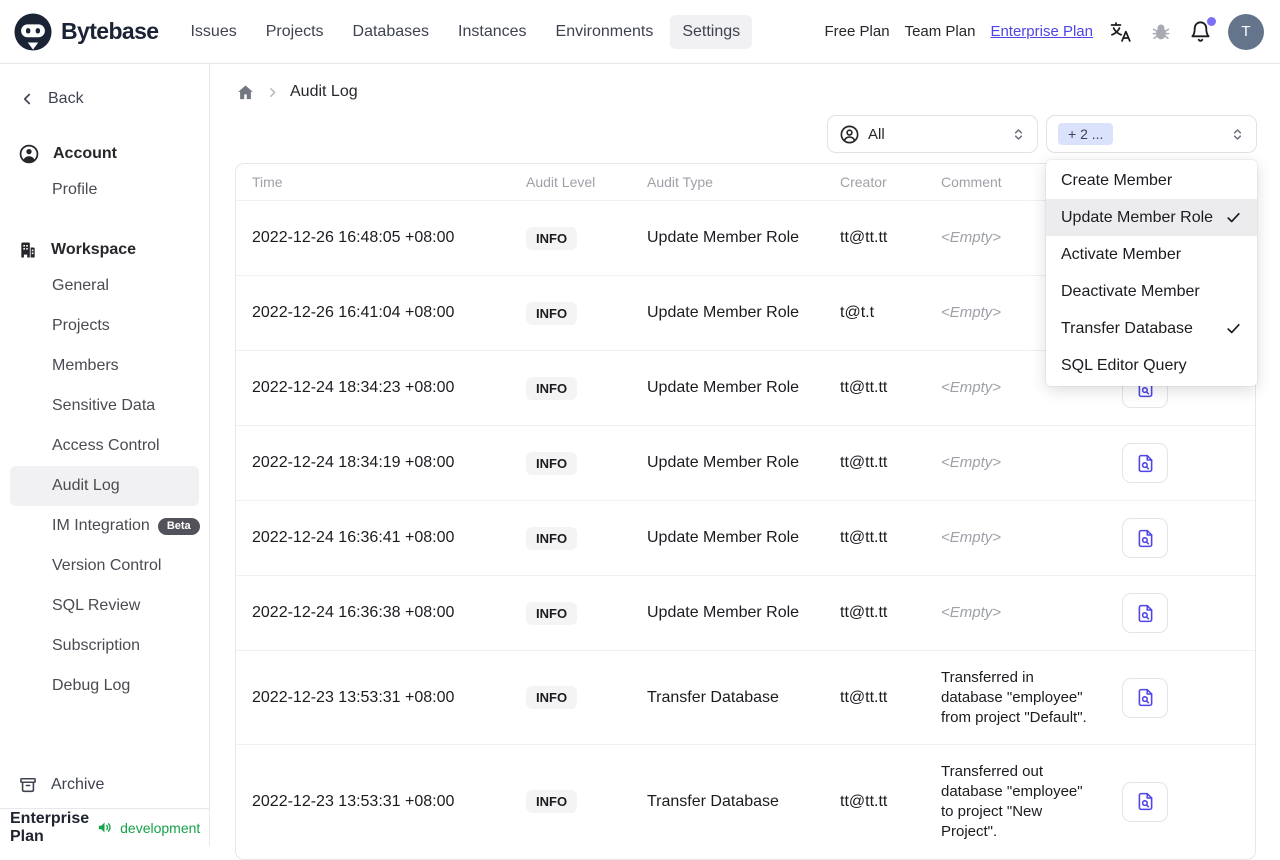 This screenshot has width=1280, height=860. I want to click on nav-settings: Settings, so click(711, 31).